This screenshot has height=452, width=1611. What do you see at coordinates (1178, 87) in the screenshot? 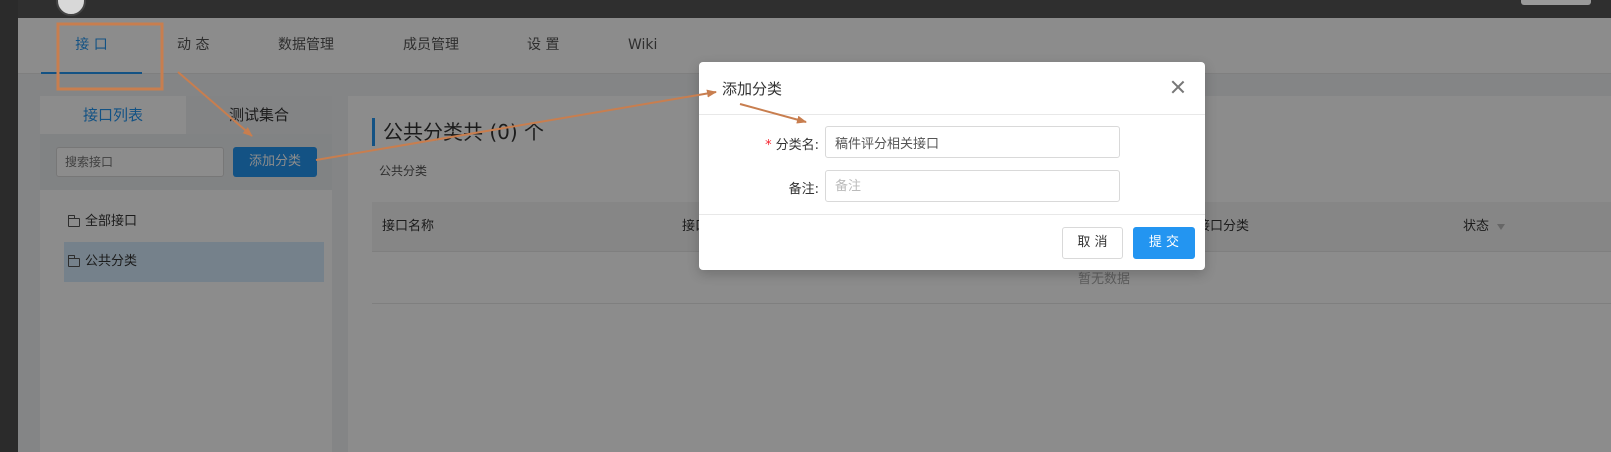
I see `close-icon` at bounding box center [1178, 87].